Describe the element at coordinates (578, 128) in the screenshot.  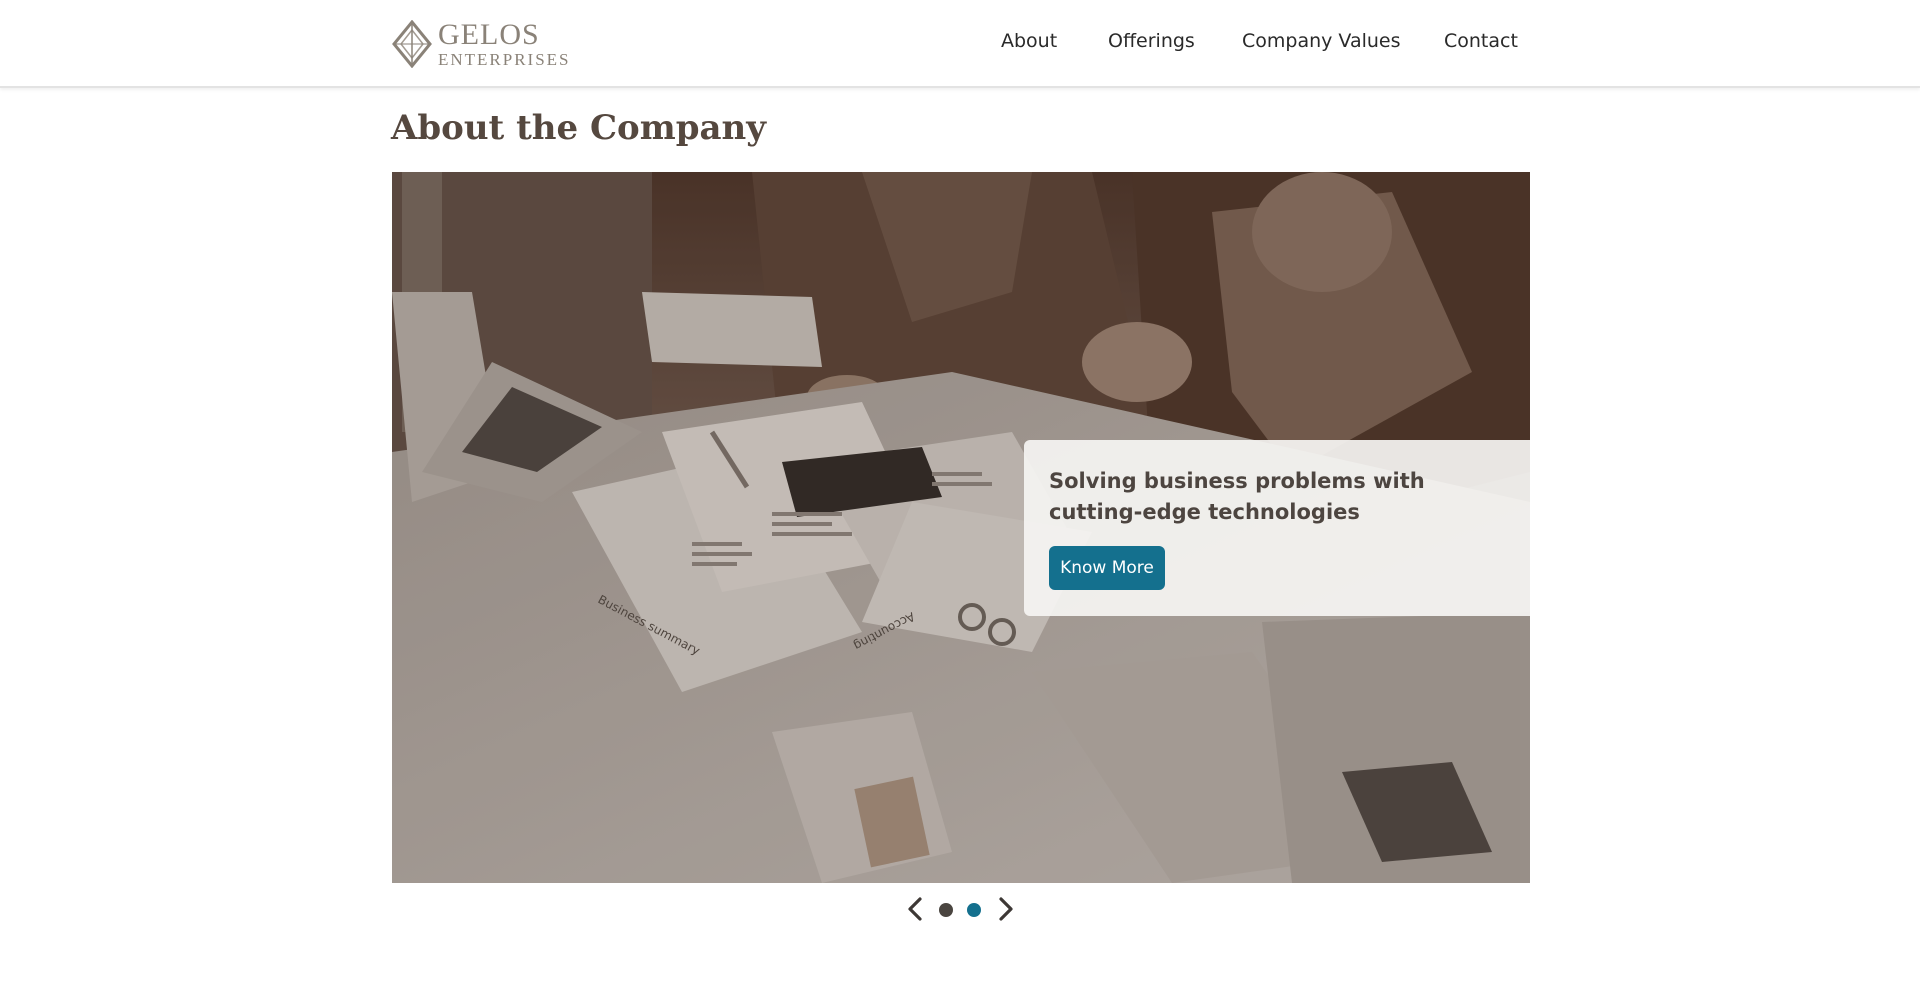
I see `page-title: About the Company` at that location.